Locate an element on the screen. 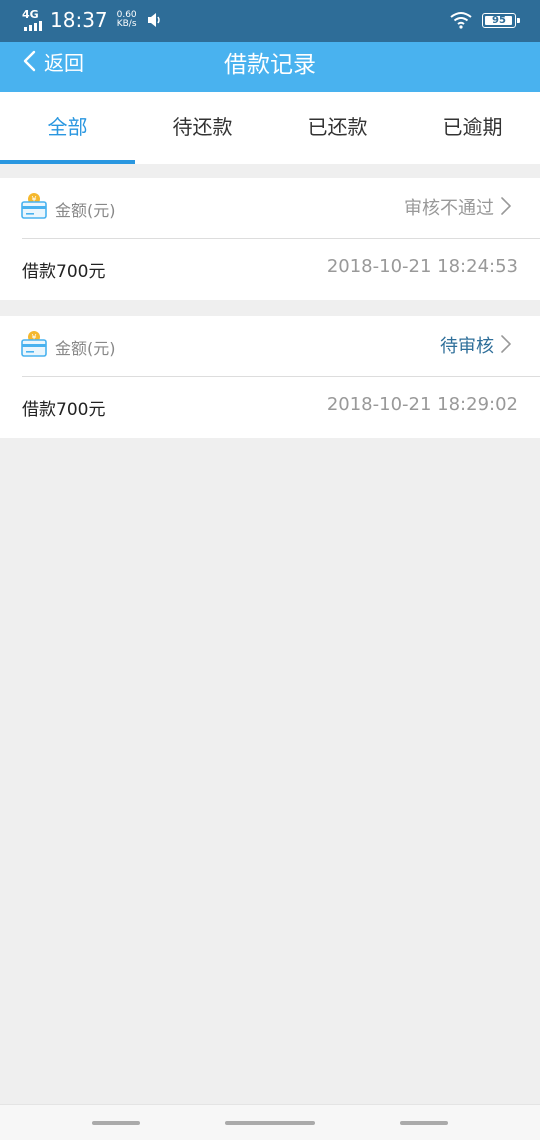 The width and height of the screenshot is (540, 1140). record-status: 待审核 is located at coordinates (467, 346).